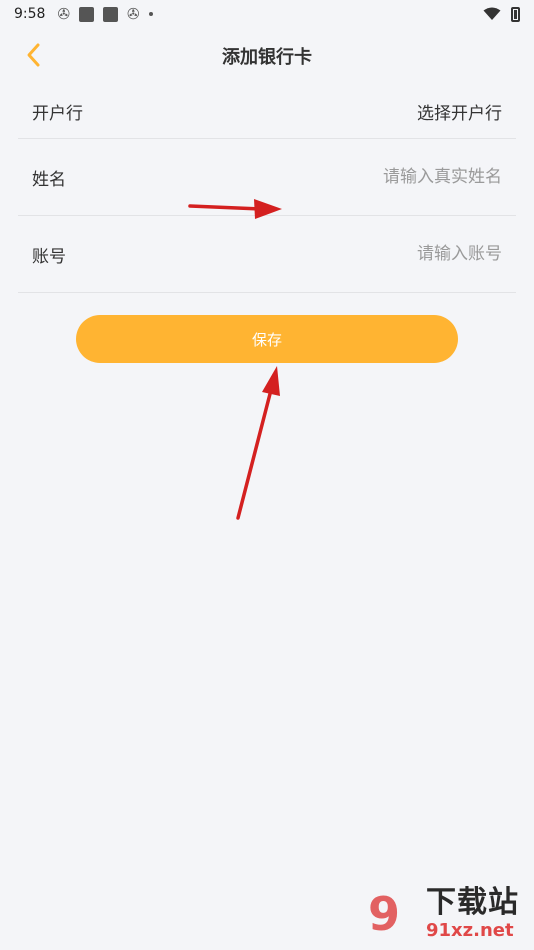 The image size is (534, 950). Describe the element at coordinates (150, 14) in the screenshot. I see `more-notifications-icon` at that location.